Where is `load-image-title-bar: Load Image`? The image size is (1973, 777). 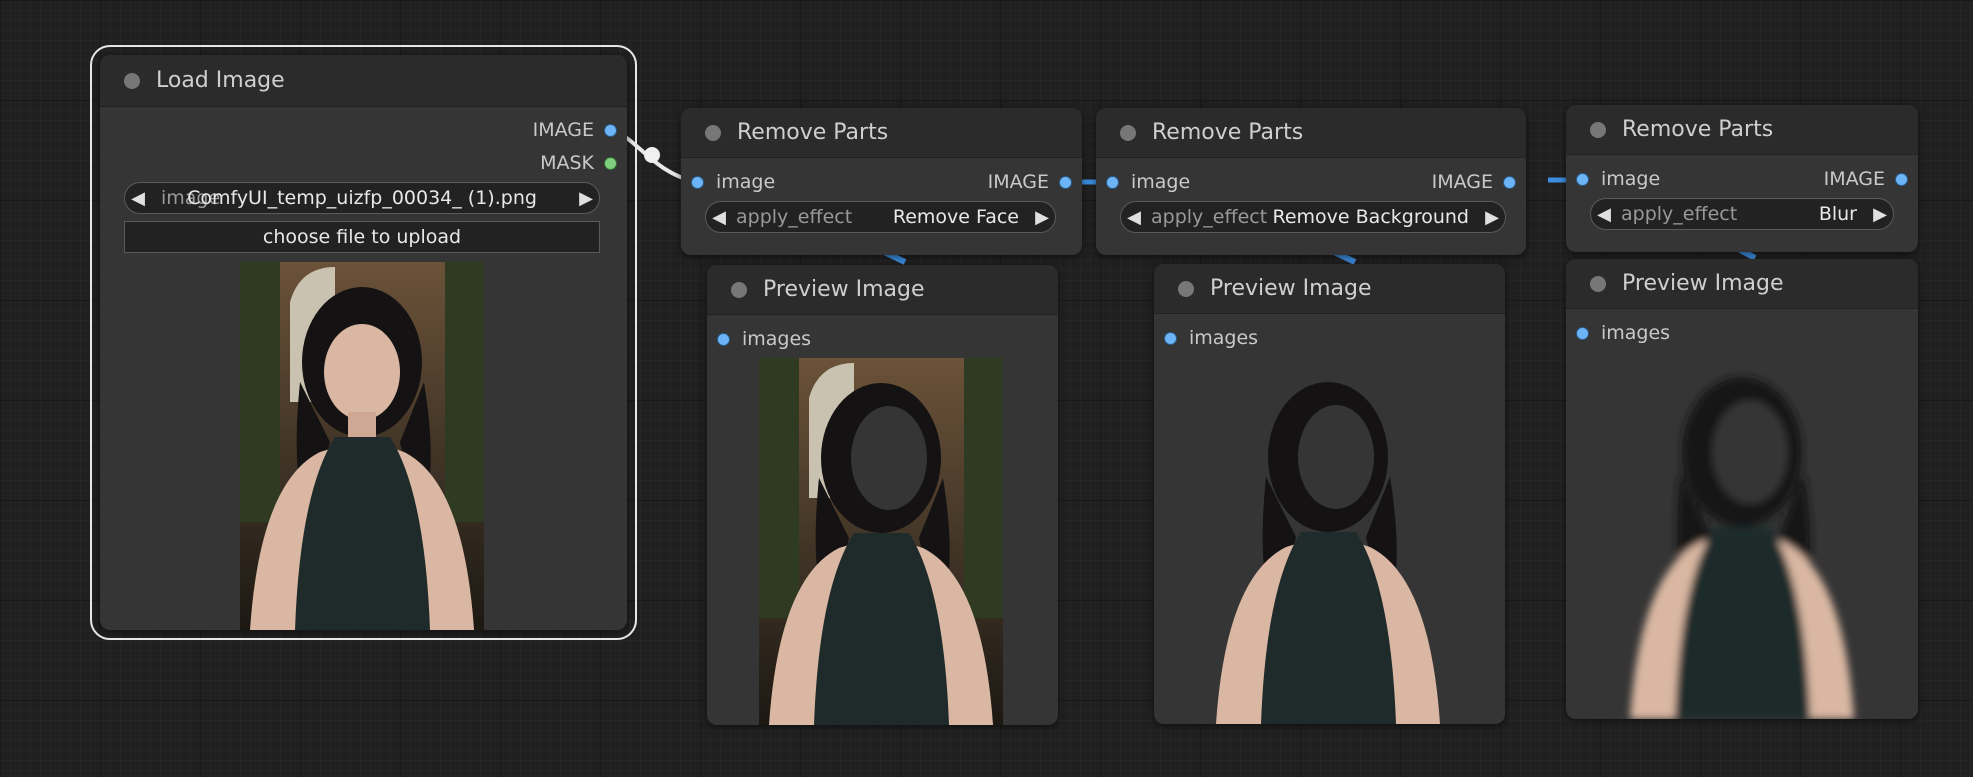 load-image-title-bar: Load Image is located at coordinates (363, 81).